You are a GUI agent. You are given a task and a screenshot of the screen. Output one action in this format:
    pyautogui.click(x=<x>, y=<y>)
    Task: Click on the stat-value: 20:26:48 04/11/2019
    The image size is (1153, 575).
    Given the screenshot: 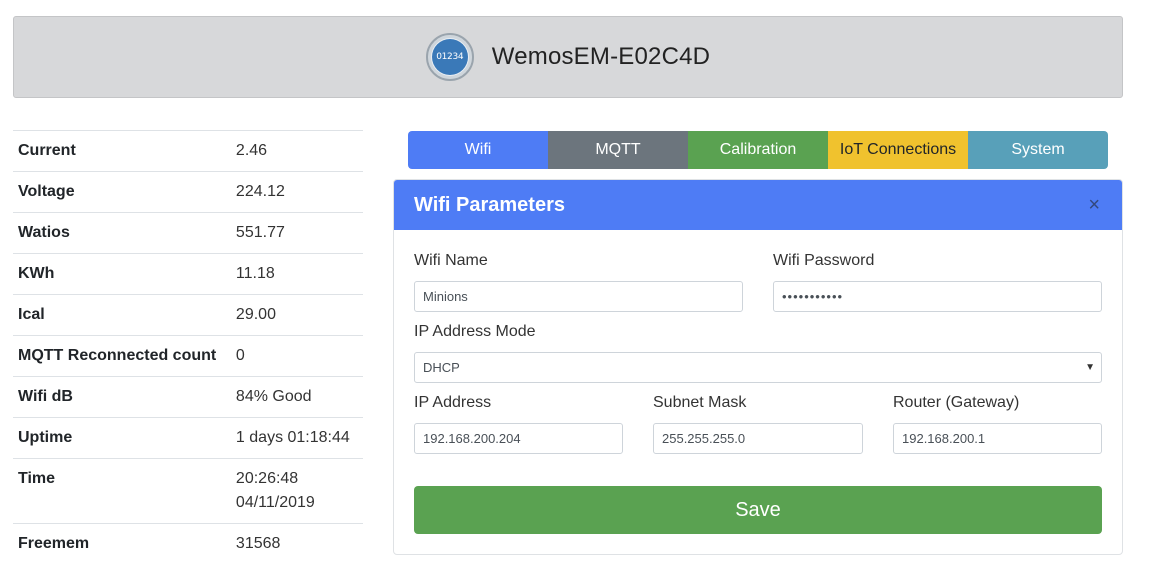 What is the action you would take?
    pyautogui.click(x=275, y=490)
    